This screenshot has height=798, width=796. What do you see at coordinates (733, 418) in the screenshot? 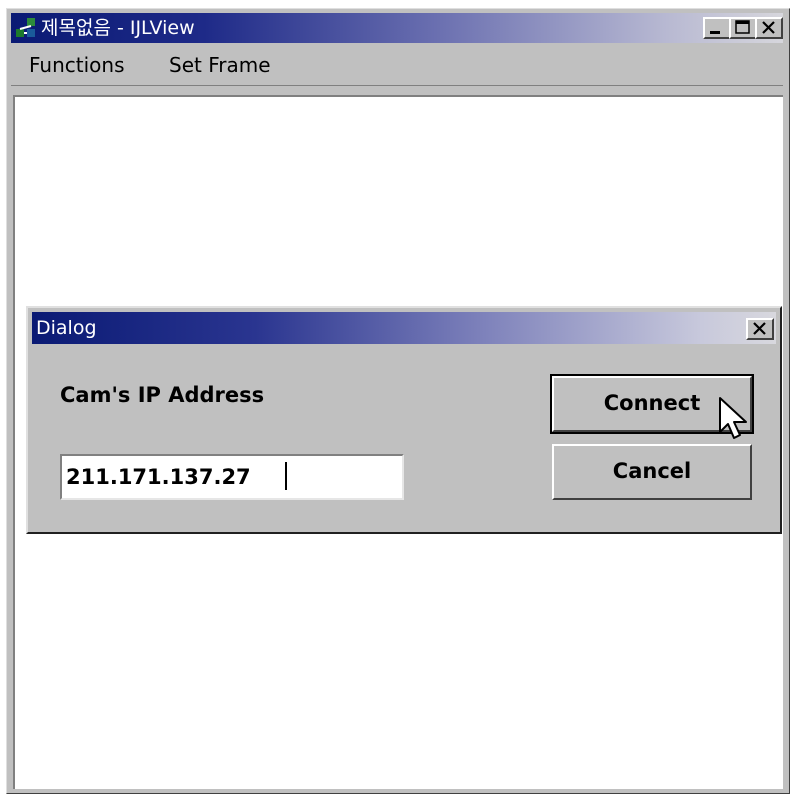
I see `mouse-pointer-icon` at bounding box center [733, 418].